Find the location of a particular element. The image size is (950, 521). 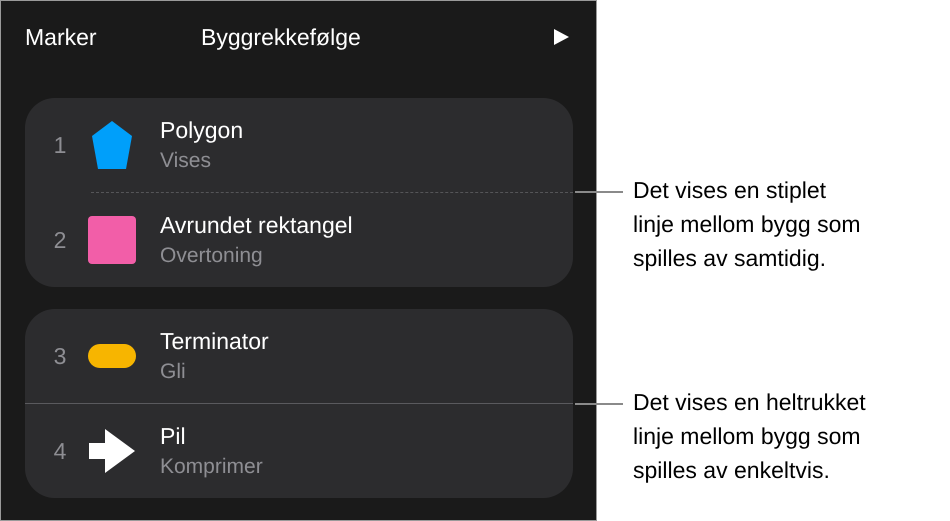

build-name: Avrundet rektangel is located at coordinates (256, 225).